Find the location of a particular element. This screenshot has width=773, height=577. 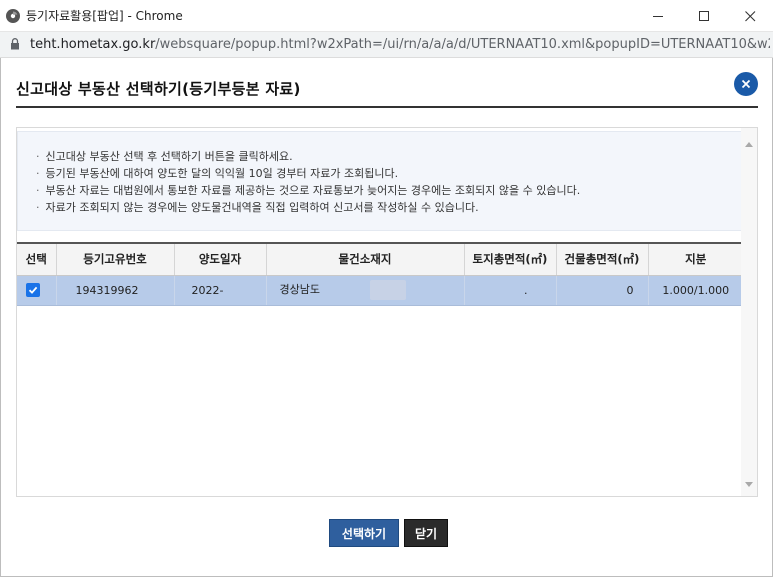

popup-close-button is located at coordinates (746, 84).